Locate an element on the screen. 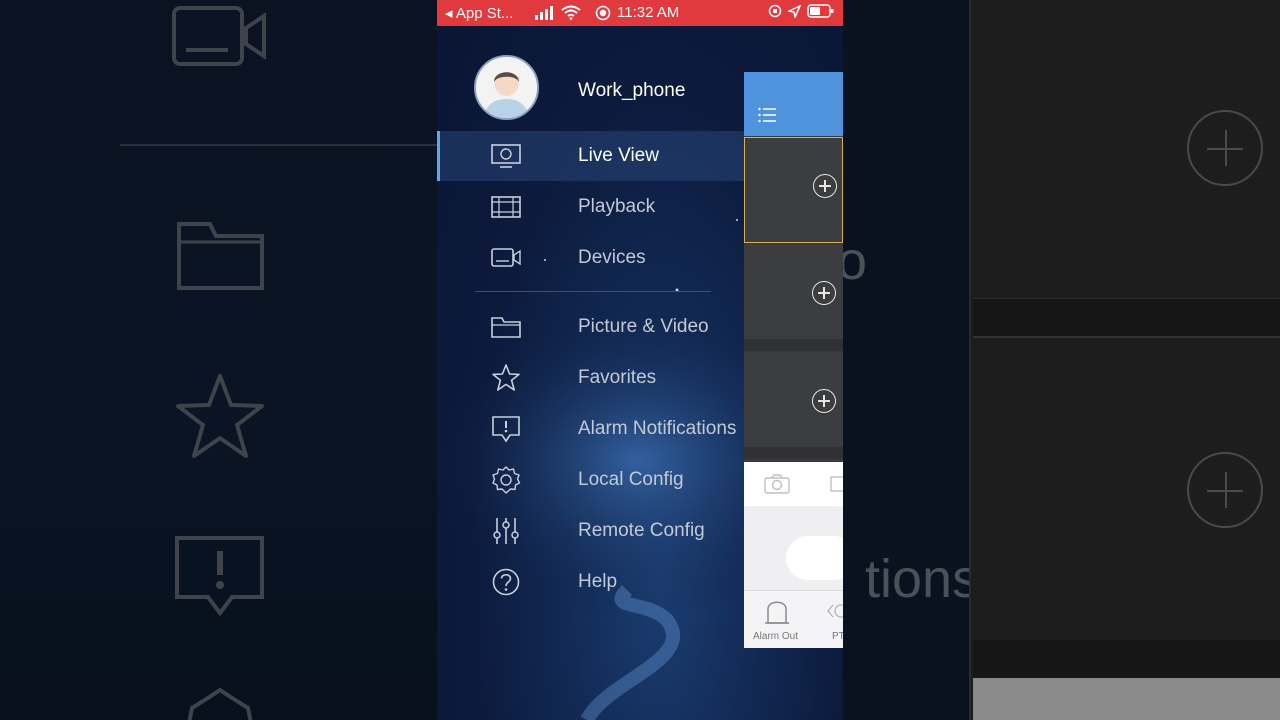 Image resolution: width=1280 pixels, height=720 pixels. live-view-panel: Alarm Out PT is located at coordinates (793, 360).